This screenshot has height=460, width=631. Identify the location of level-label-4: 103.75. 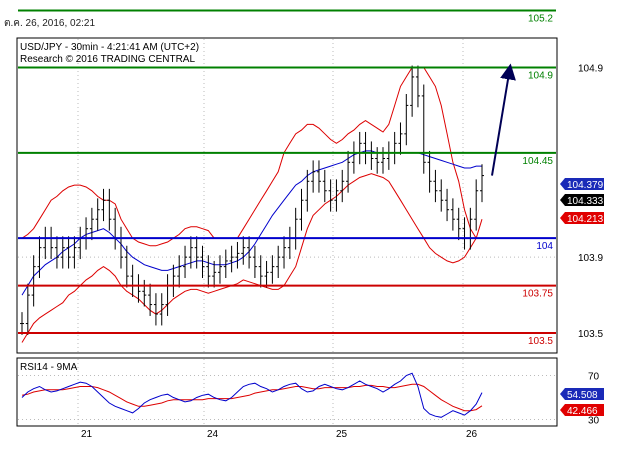
(537, 294).